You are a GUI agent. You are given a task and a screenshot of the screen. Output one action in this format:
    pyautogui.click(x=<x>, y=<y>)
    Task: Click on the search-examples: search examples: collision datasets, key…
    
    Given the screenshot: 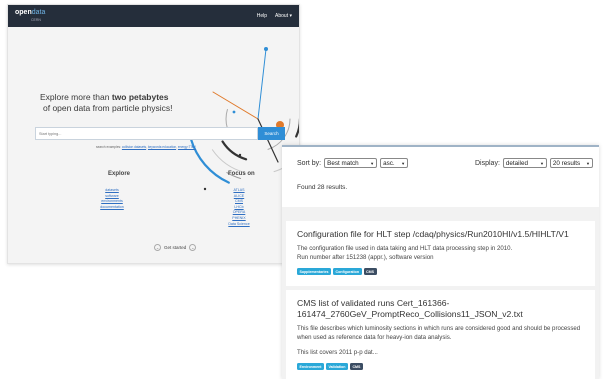 What is the action you would take?
    pyautogui.click(x=146, y=147)
    